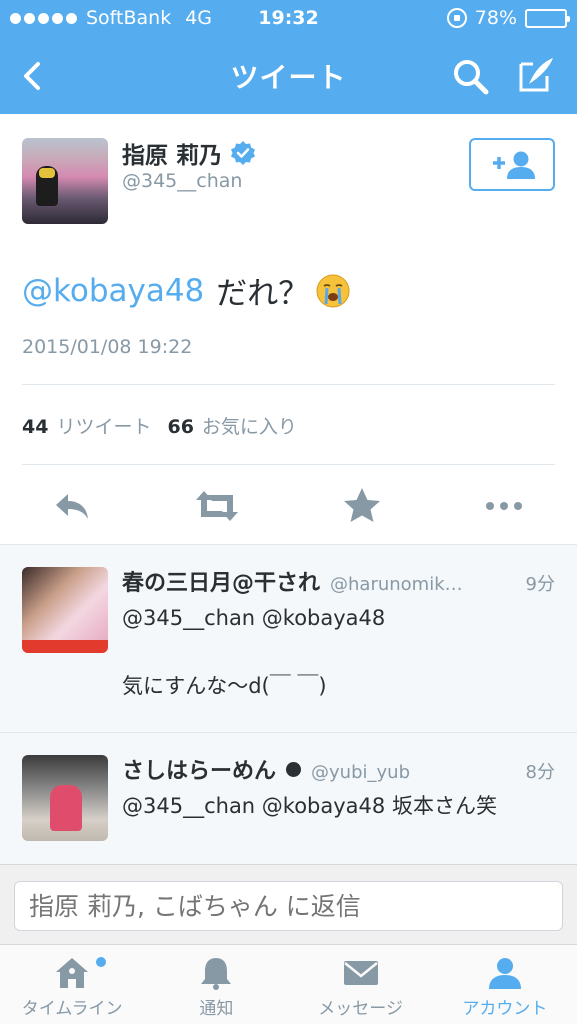 The height and width of the screenshot is (1024, 577). What do you see at coordinates (172, 156) in the screenshot?
I see `author-name-text: 指原 莉乃` at bounding box center [172, 156].